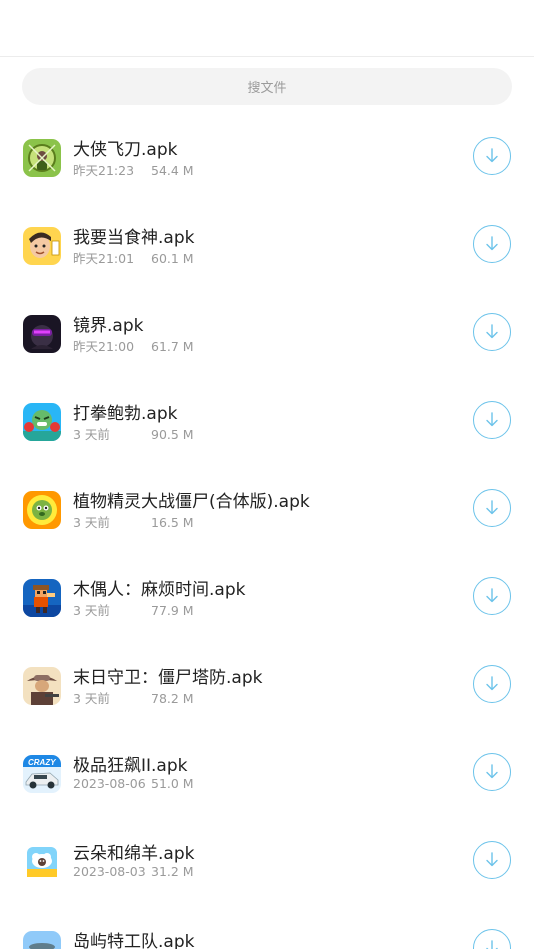  I want to click on game-icon-blue, so click(42, 422).